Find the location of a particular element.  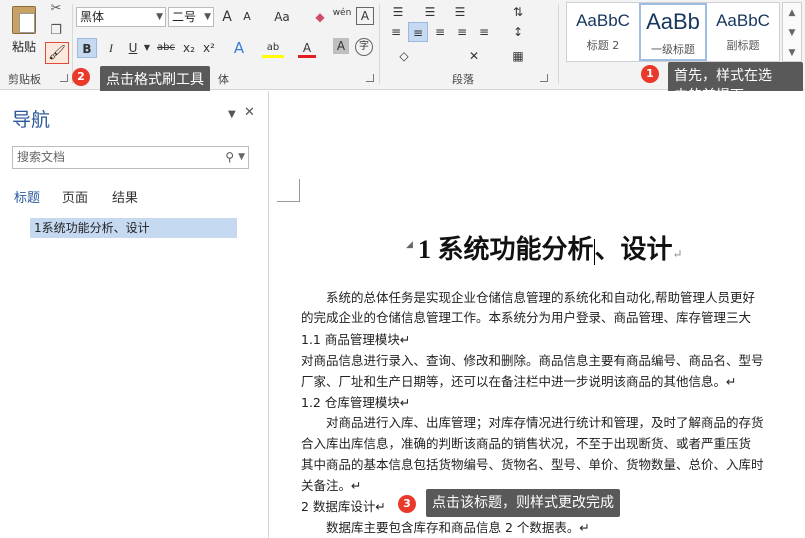

style-name: 标题 2 is located at coordinates (603, 45).